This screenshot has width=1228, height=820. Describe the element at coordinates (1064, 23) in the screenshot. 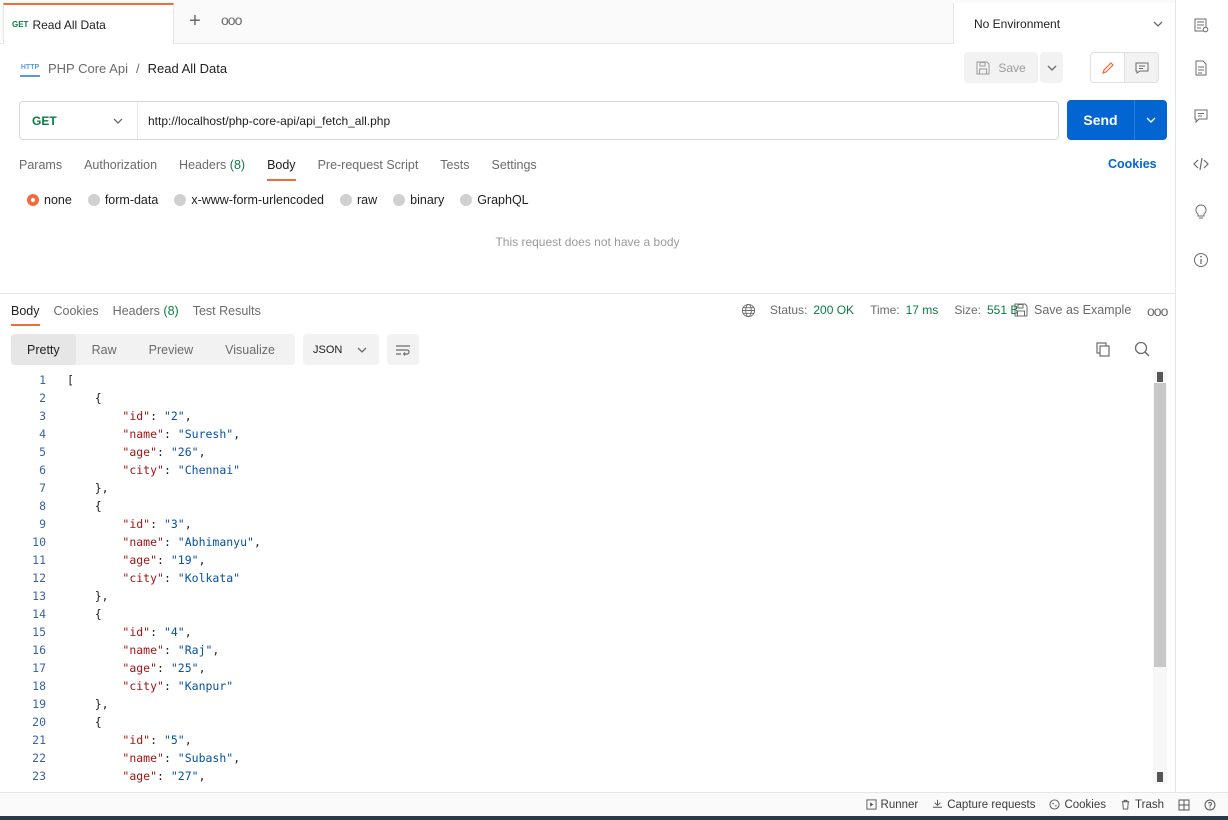

I see `environment-select: No Environment` at that location.